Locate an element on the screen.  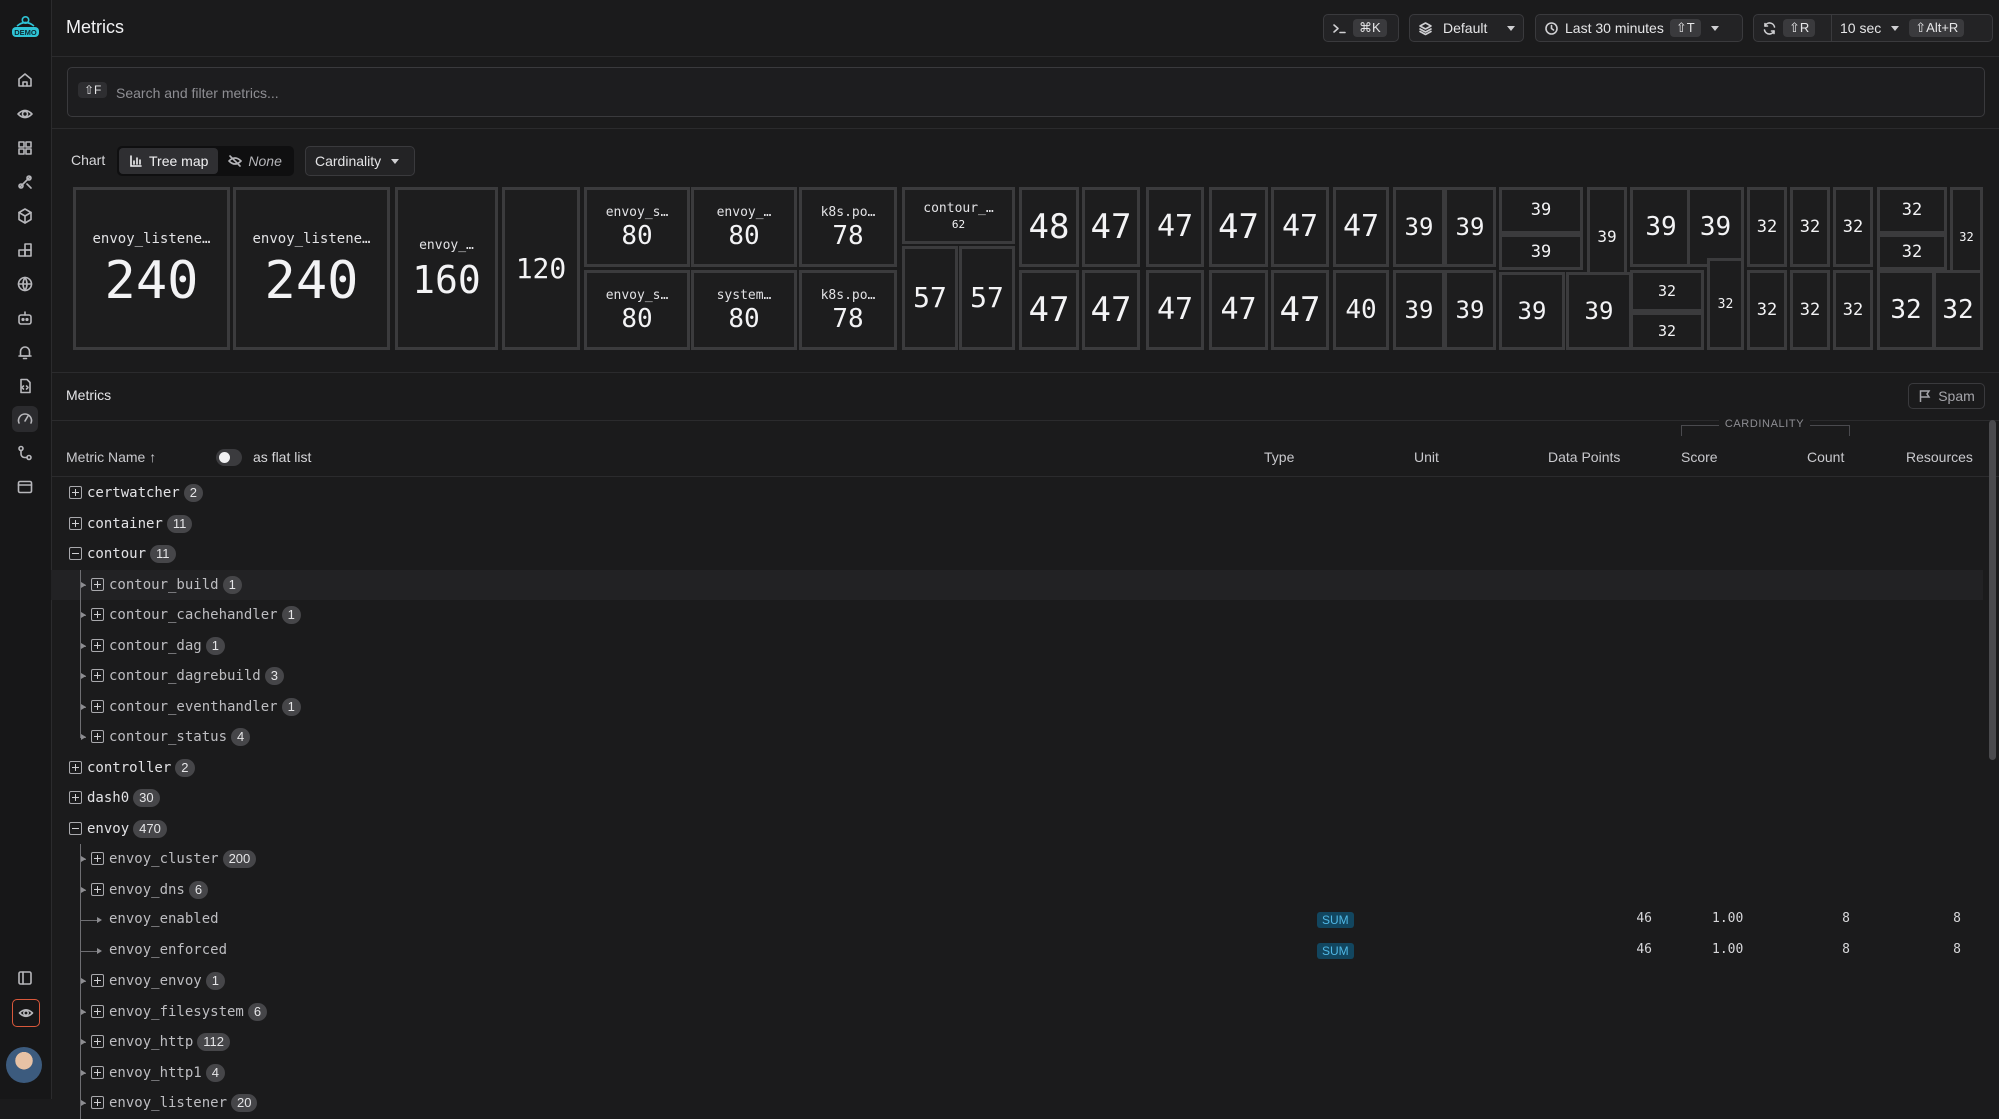
tree-child-row: contour_eventhandler 1 is located at coordinates (1017, 707).